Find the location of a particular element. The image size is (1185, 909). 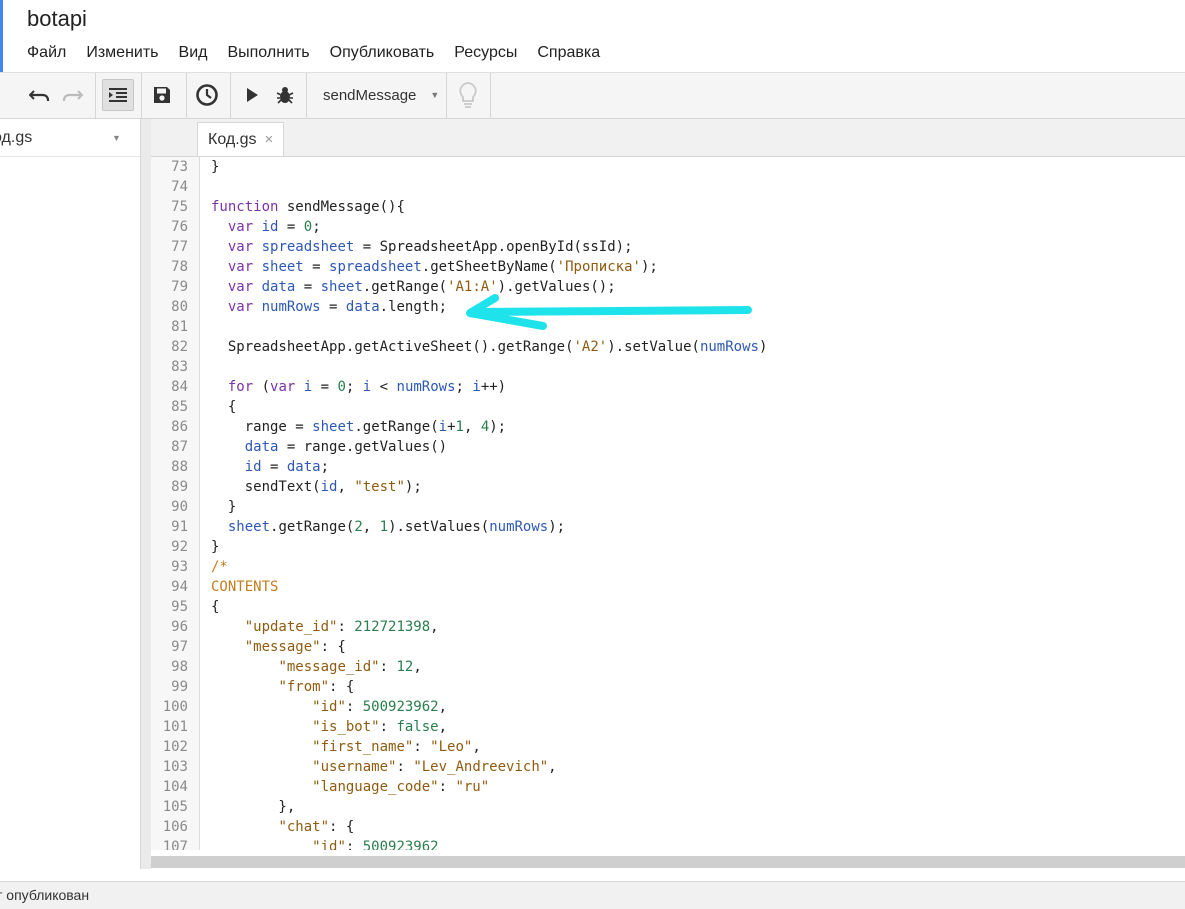

code-line: }, is located at coordinates (696, 807).